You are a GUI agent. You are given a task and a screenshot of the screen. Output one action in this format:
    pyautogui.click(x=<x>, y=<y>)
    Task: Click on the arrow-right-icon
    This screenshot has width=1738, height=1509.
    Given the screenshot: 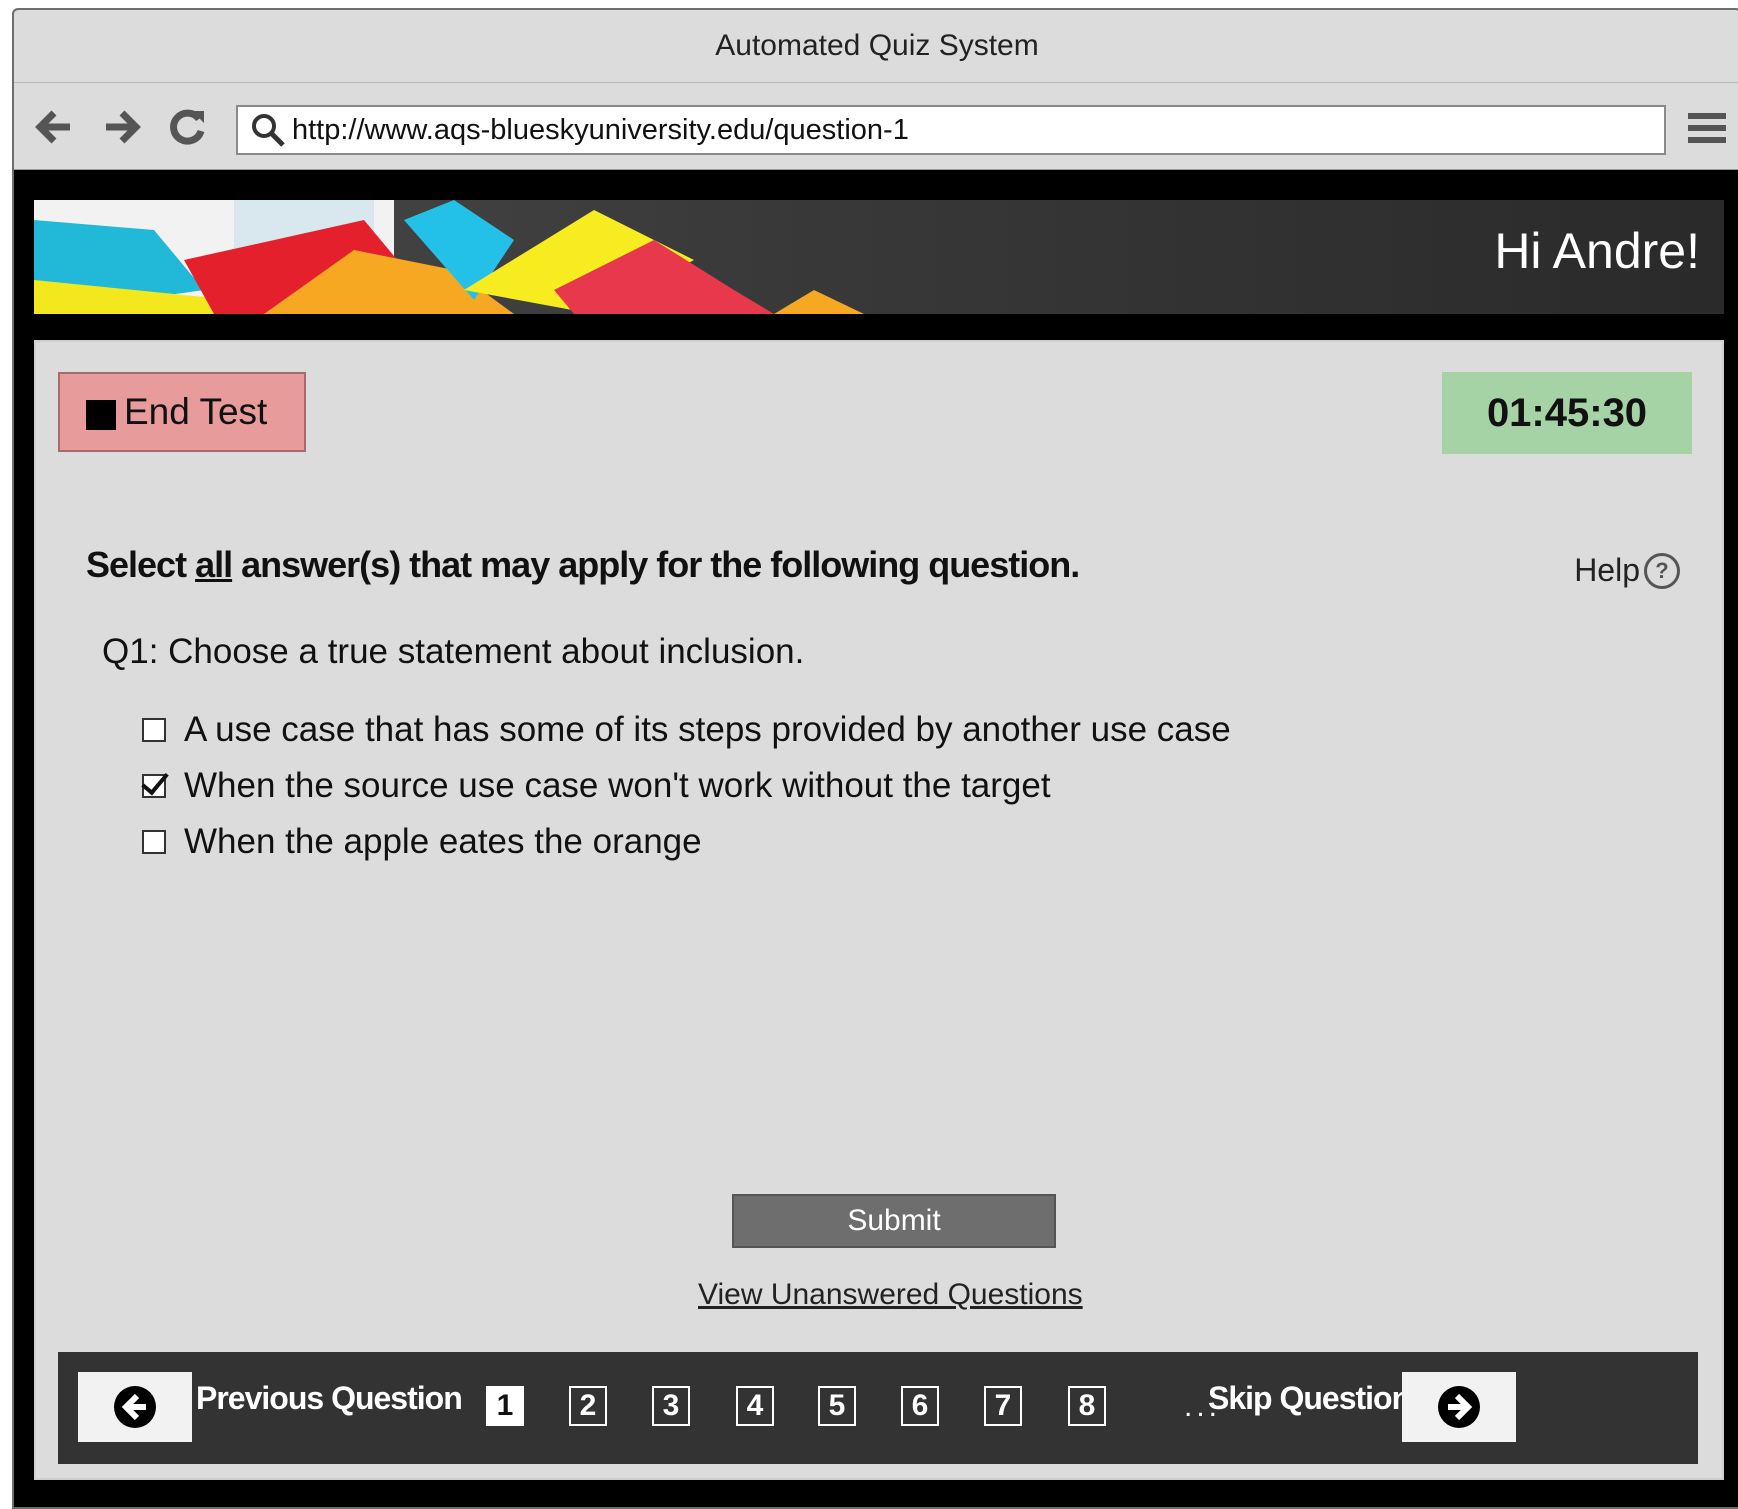 What is the action you would take?
    pyautogui.click(x=122, y=127)
    